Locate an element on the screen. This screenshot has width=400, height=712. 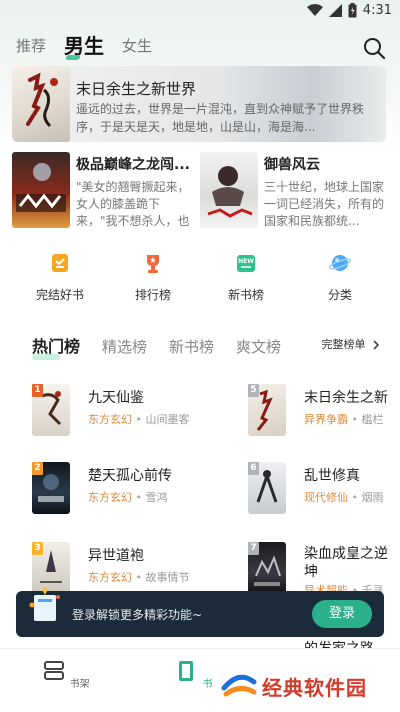
tab-hot: 热门榜 is located at coordinates (56, 346).